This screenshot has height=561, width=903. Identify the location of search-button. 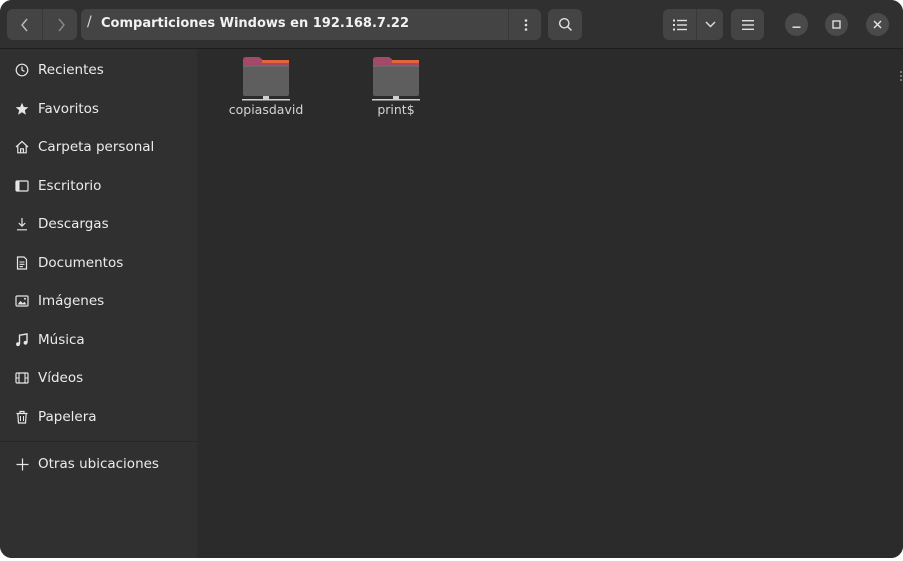
(565, 24).